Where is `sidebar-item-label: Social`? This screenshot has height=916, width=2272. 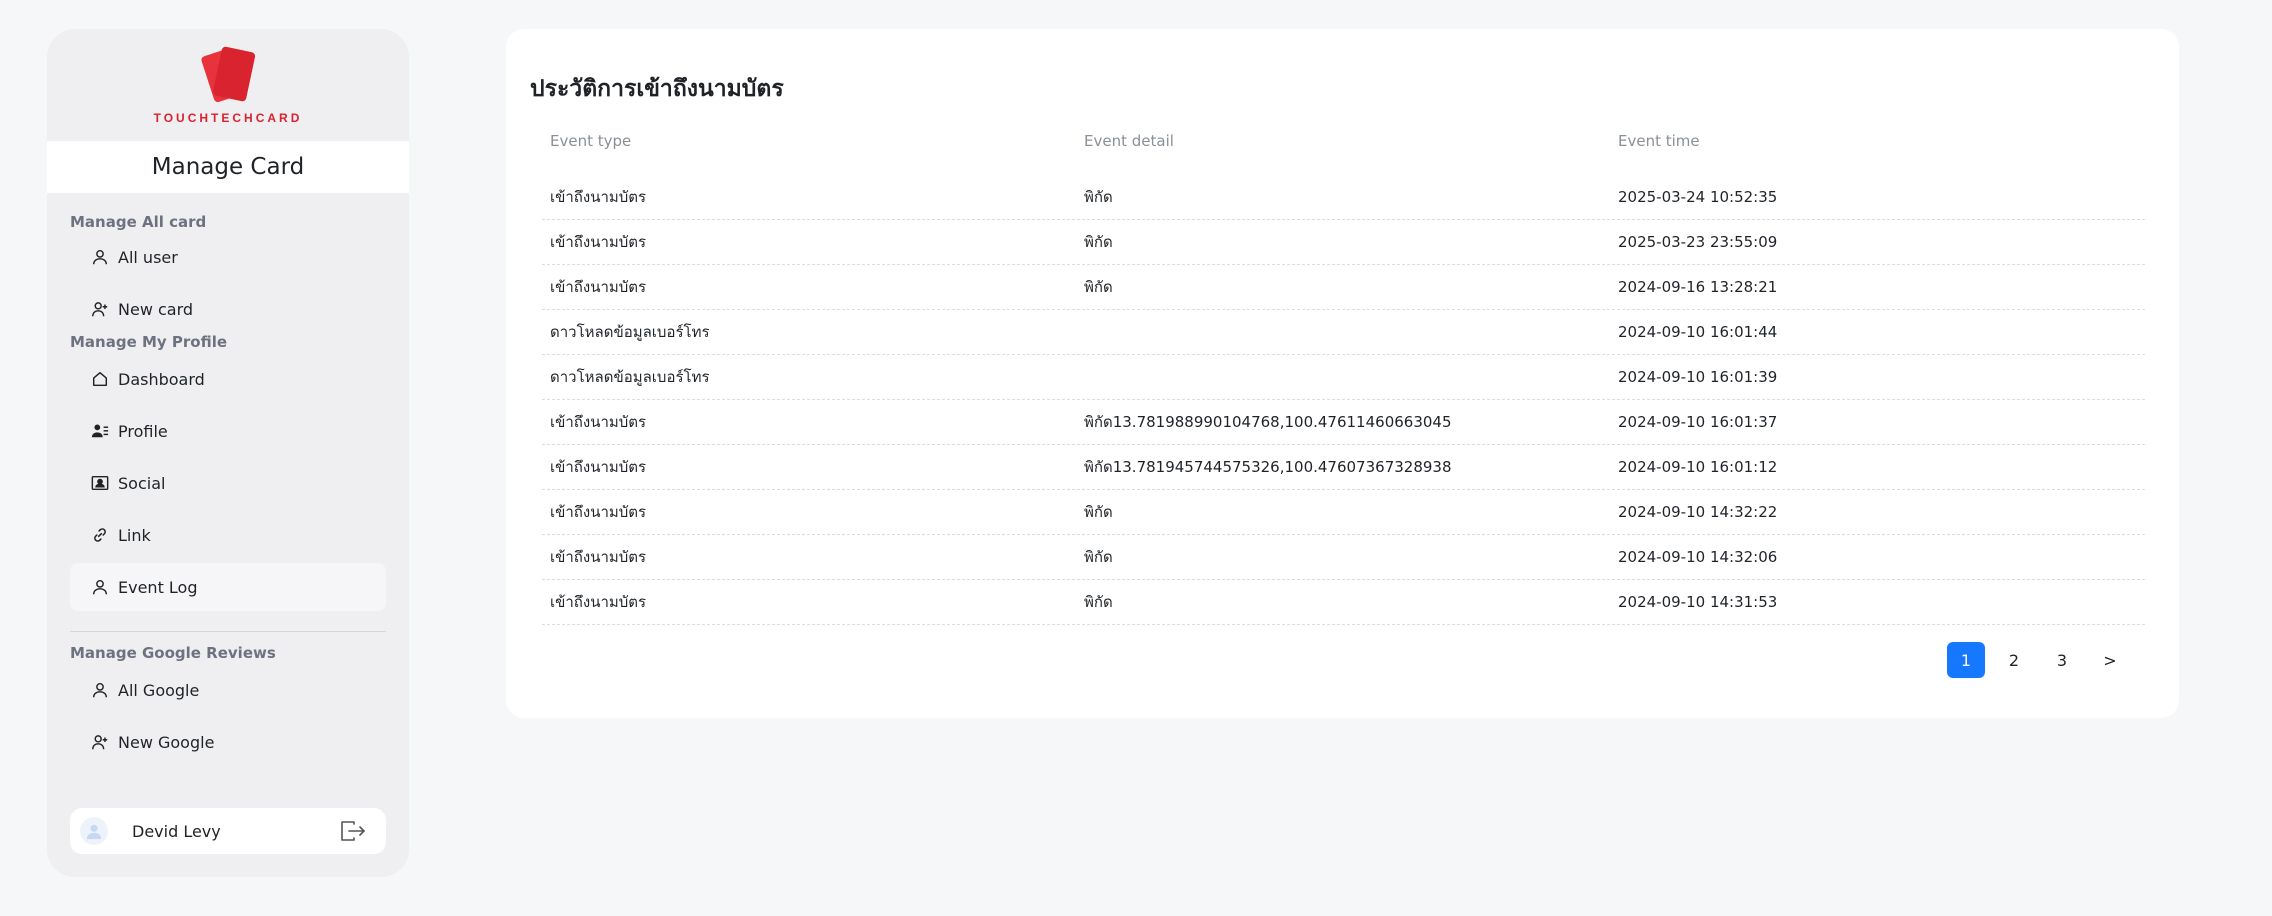
sidebar-item-label: Social is located at coordinates (142, 483).